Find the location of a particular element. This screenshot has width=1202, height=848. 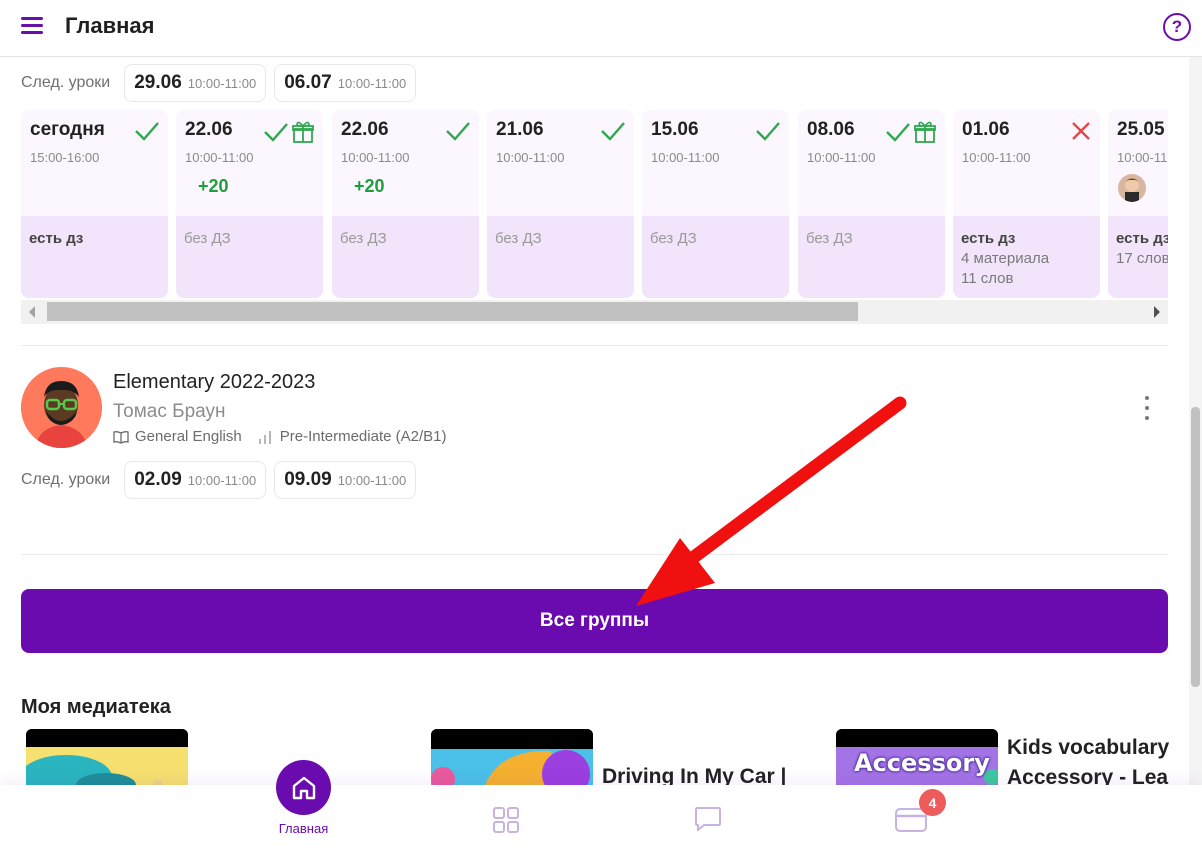

help-icon: ? is located at coordinates (1177, 27).